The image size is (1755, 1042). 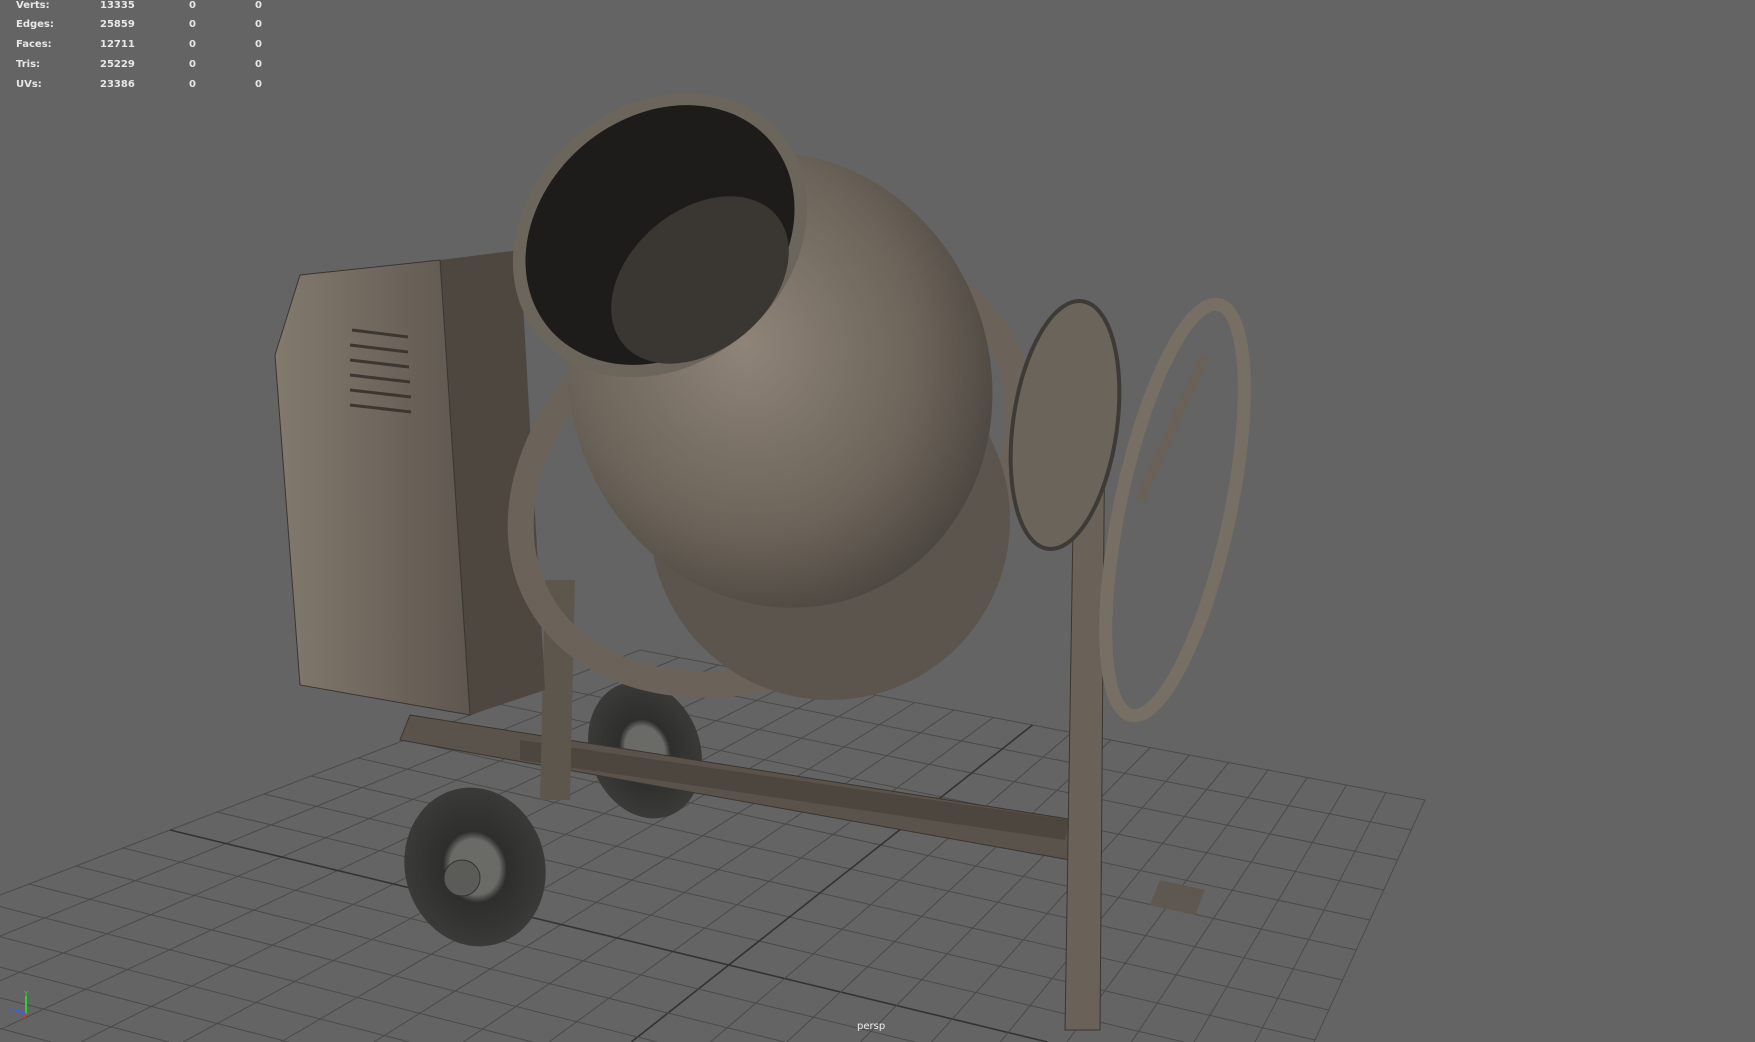 What do you see at coordinates (29, 84) in the screenshot?
I see `stat-label: UVs:` at bounding box center [29, 84].